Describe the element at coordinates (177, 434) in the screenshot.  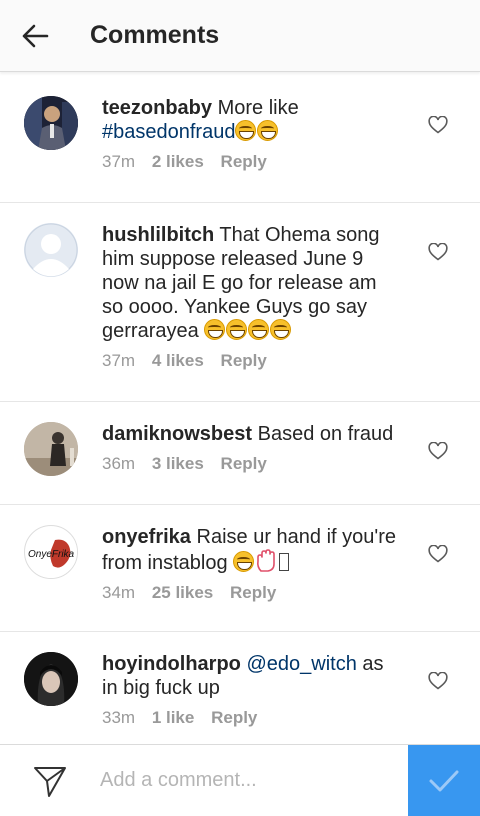
I see `comment-username: damiknowsbest` at that location.